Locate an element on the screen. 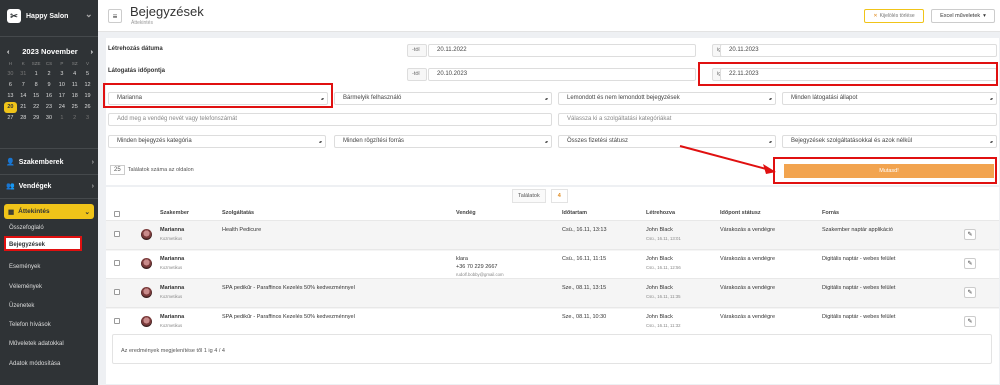 The image size is (1000, 385). sub-item-summary: Összefoglaló is located at coordinates (26, 228).